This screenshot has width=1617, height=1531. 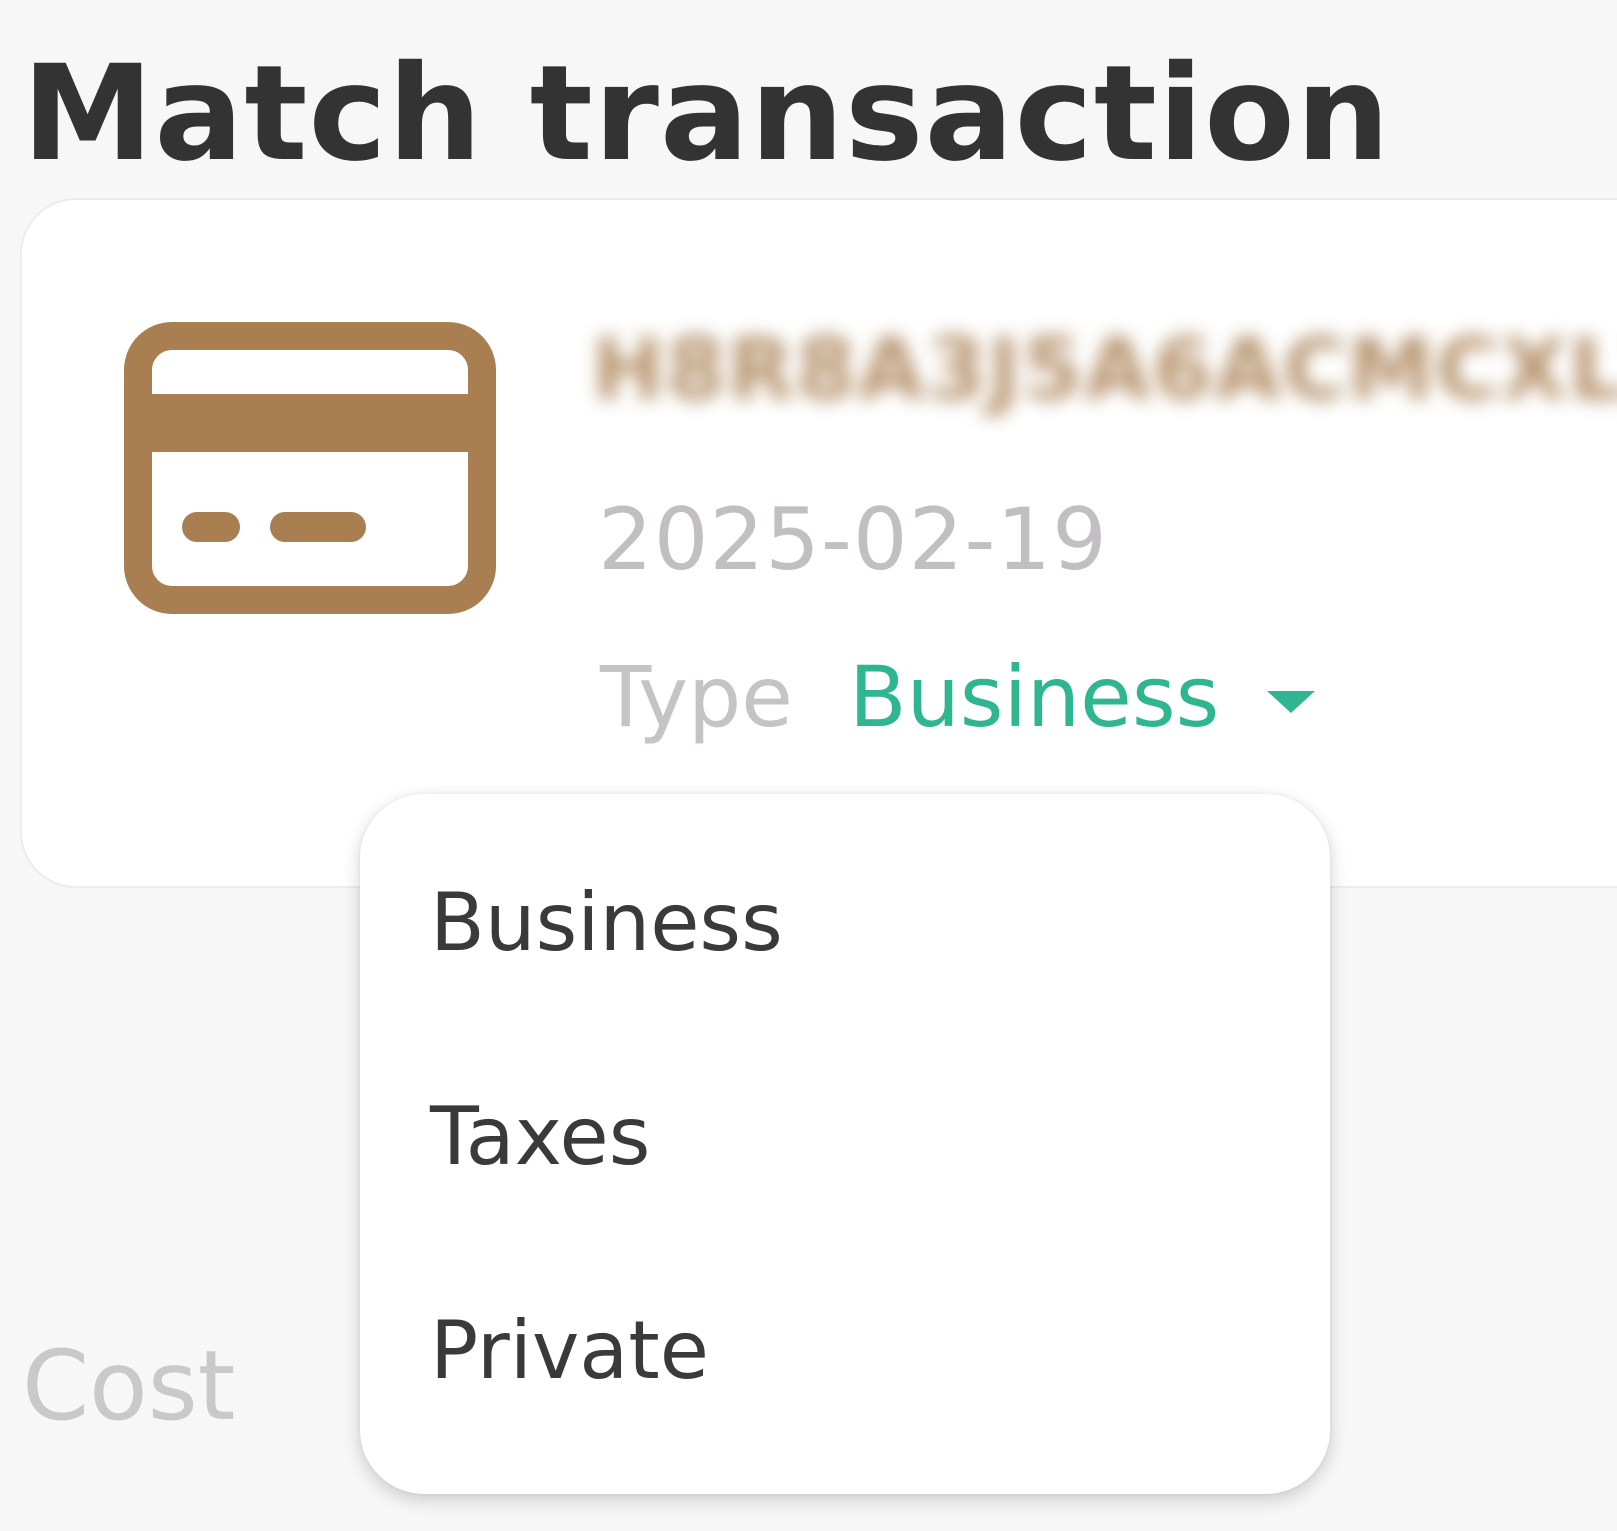 I want to click on type-select: Business, so click(x=1082, y=697).